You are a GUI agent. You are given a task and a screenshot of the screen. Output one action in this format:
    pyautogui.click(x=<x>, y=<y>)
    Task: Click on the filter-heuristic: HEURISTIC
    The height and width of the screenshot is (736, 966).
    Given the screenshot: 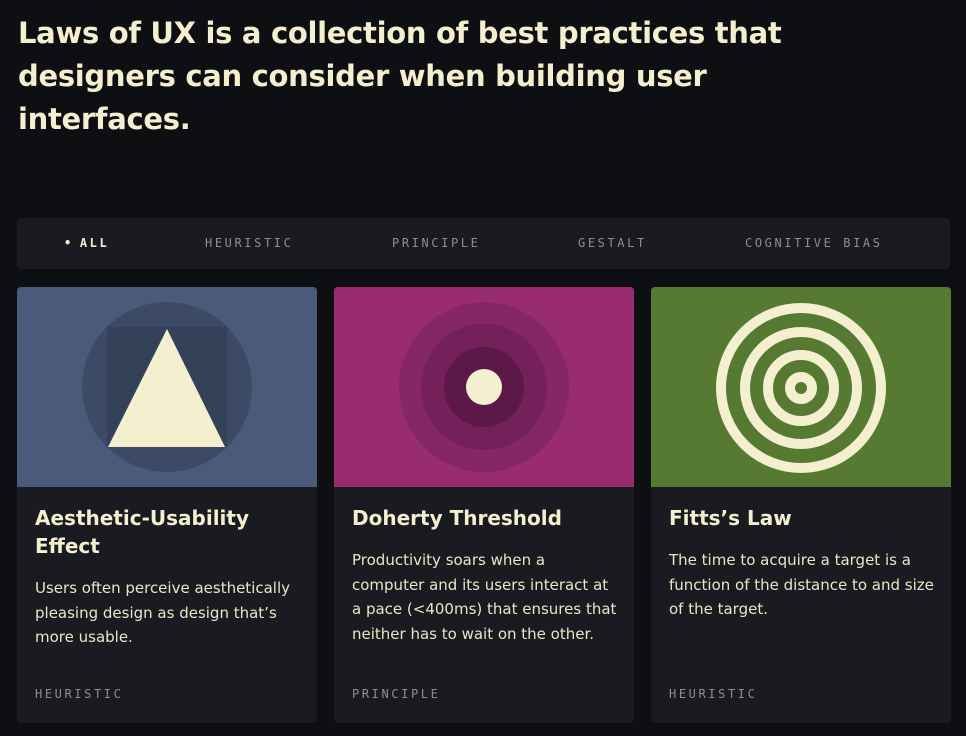 What is the action you would take?
    pyautogui.click(x=249, y=243)
    